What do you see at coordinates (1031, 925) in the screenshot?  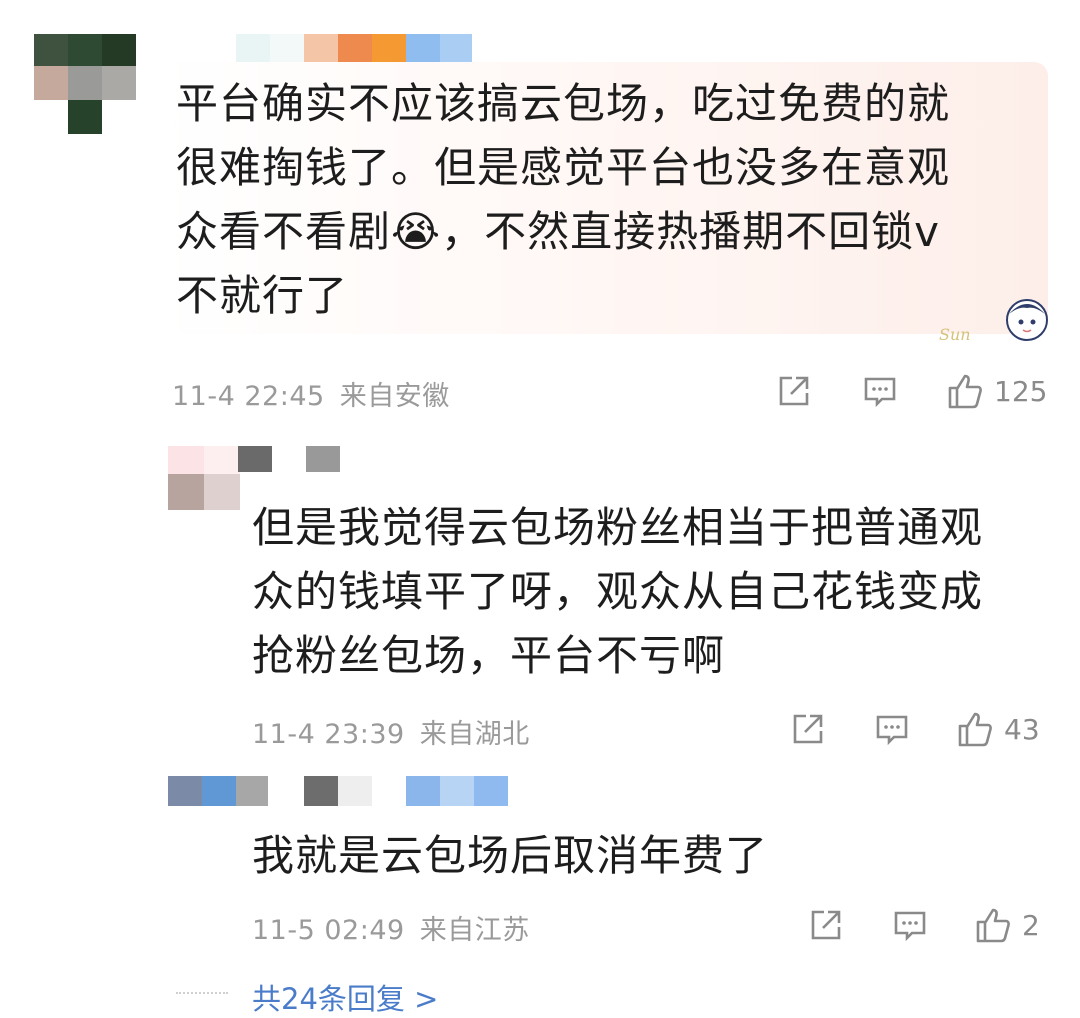 I see `like-count: 2` at bounding box center [1031, 925].